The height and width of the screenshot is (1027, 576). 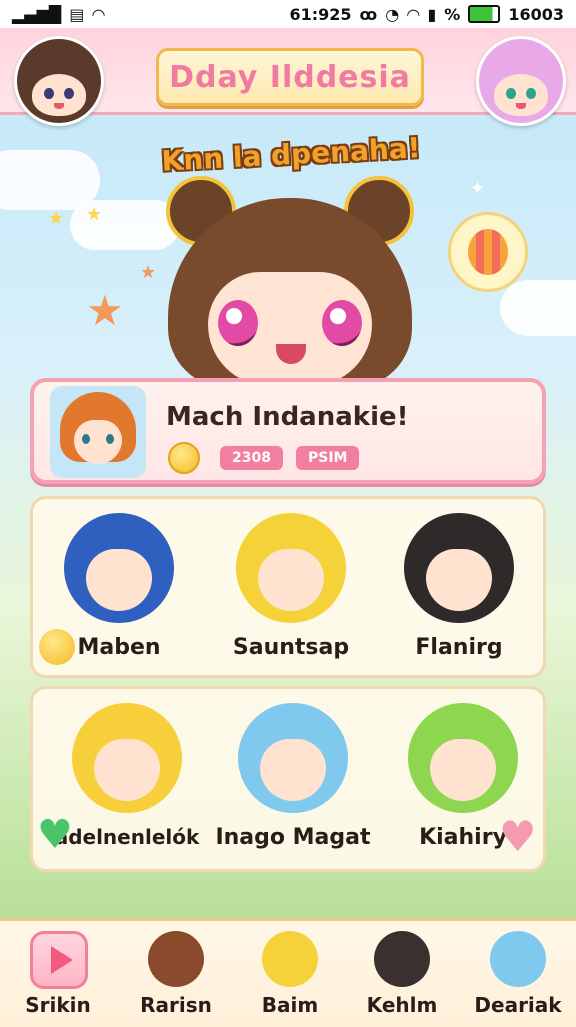 I want to click on character-name: Flanirg, so click(x=459, y=647).